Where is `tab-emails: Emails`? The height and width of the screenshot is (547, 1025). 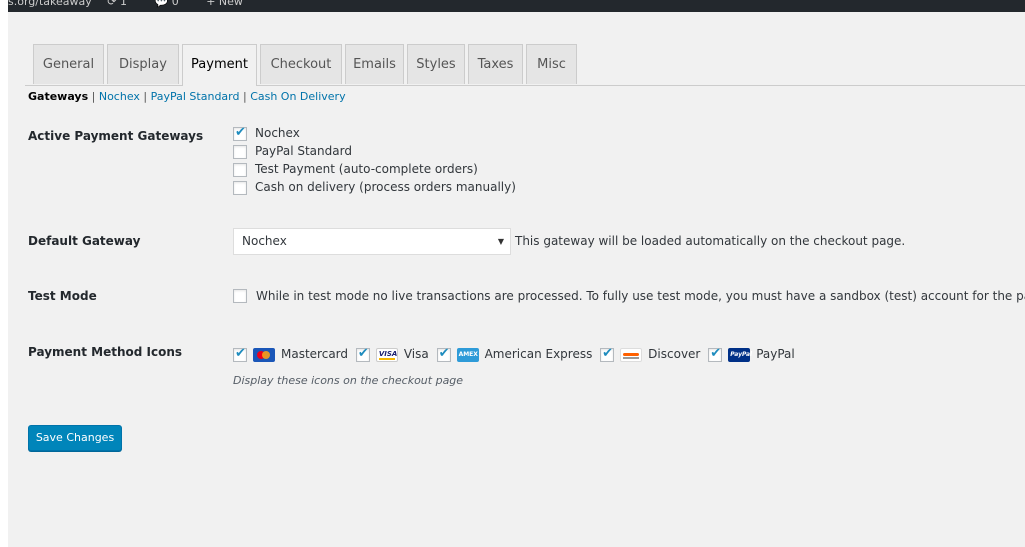 tab-emails: Emails is located at coordinates (374, 64).